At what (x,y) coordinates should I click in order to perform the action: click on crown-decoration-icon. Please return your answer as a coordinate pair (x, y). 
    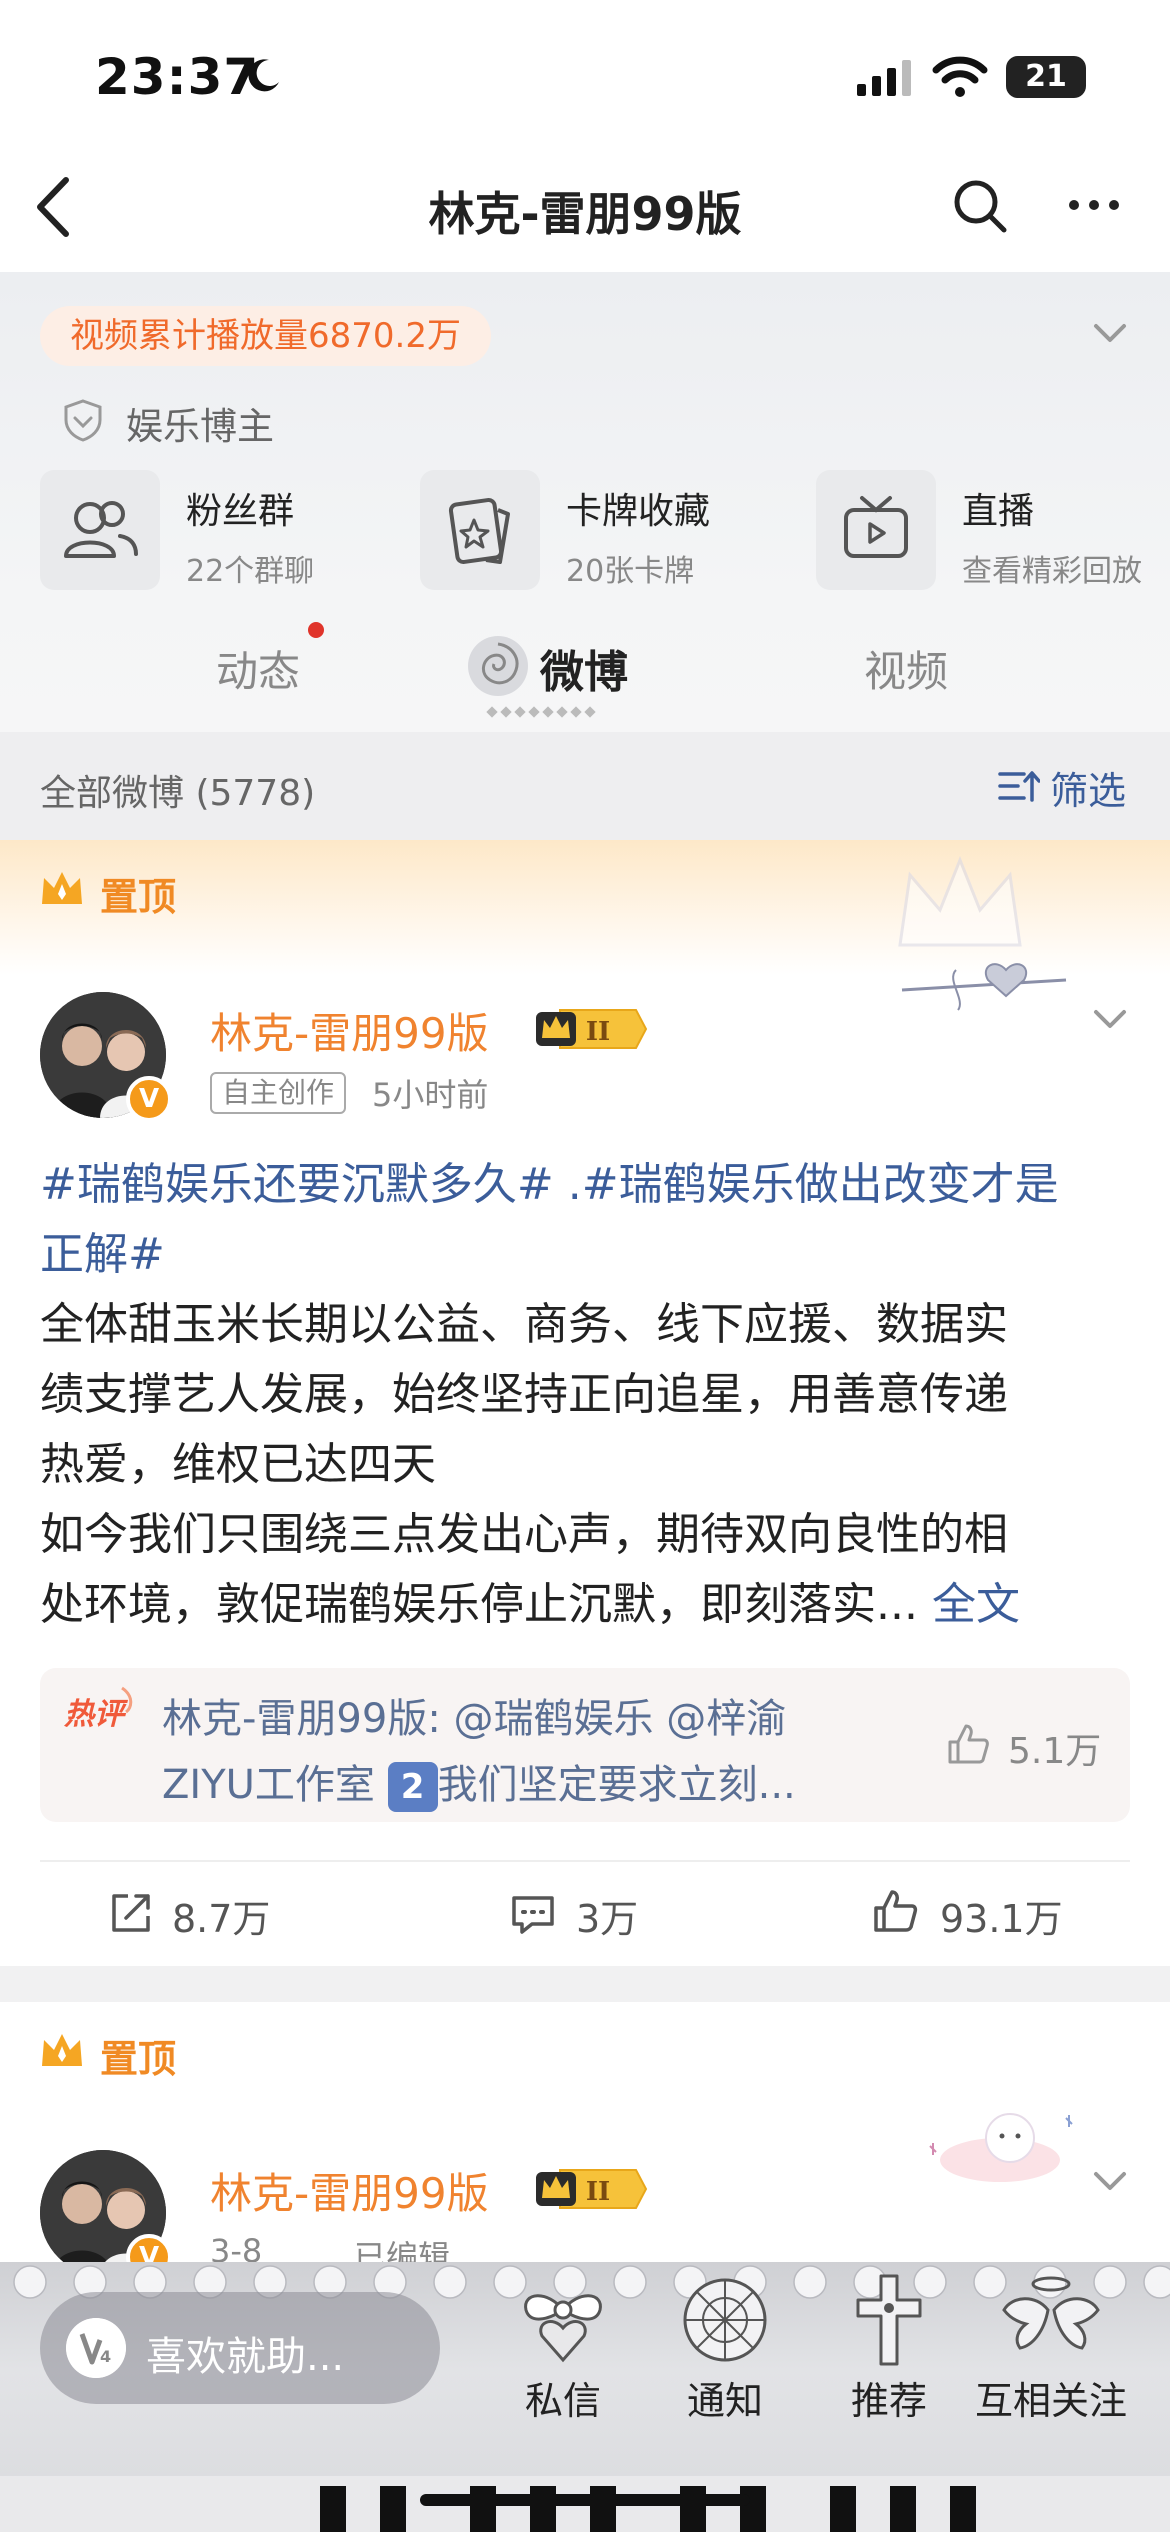
    Looking at the image, I should click on (960, 901).